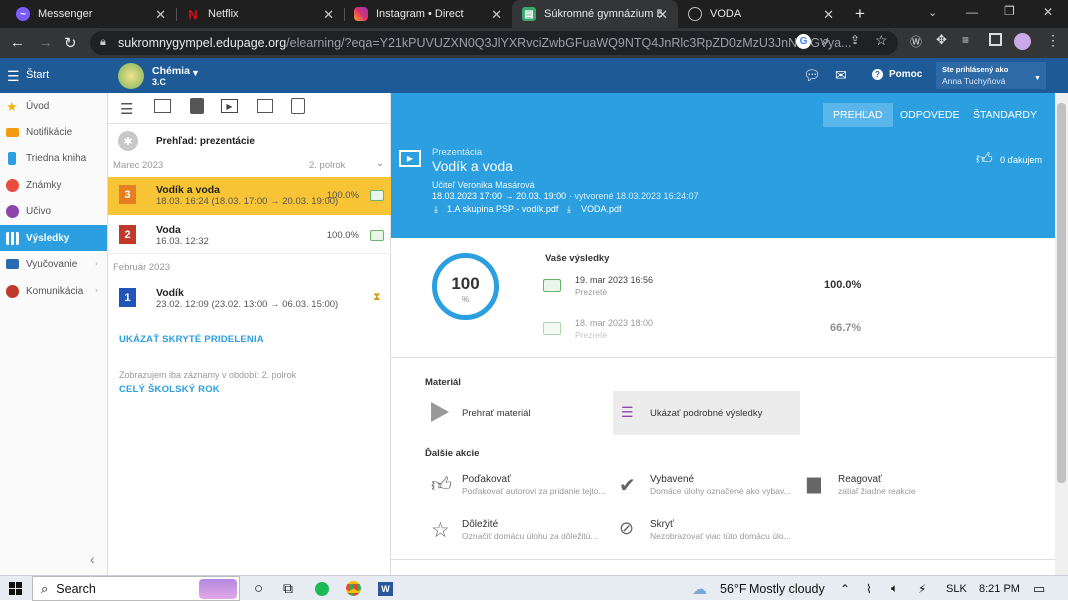 This screenshot has width=1068, height=601. What do you see at coordinates (91, 14) in the screenshot?
I see `tab-messenger: ~ Messenger ✕` at bounding box center [91, 14].